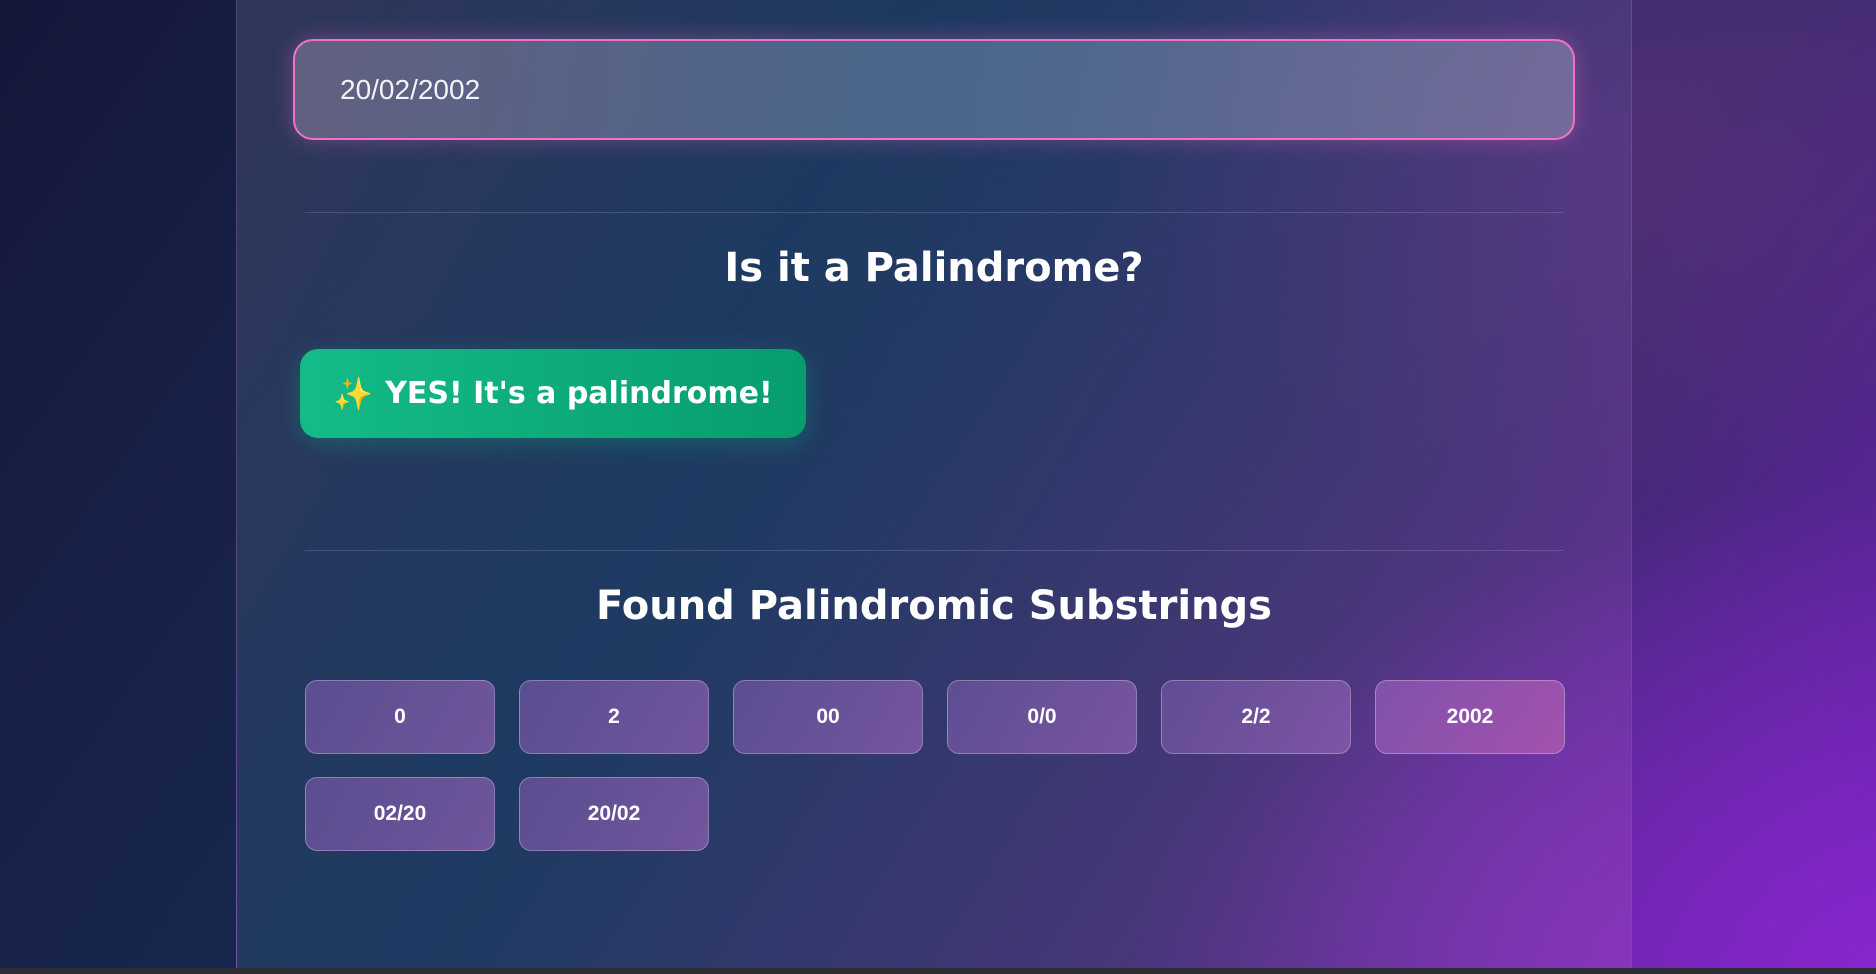 This screenshot has height=974, width=1876. I want to click on palindrome-result-badge: ✨ YES! It's a palindrome!, so click(553, 393).